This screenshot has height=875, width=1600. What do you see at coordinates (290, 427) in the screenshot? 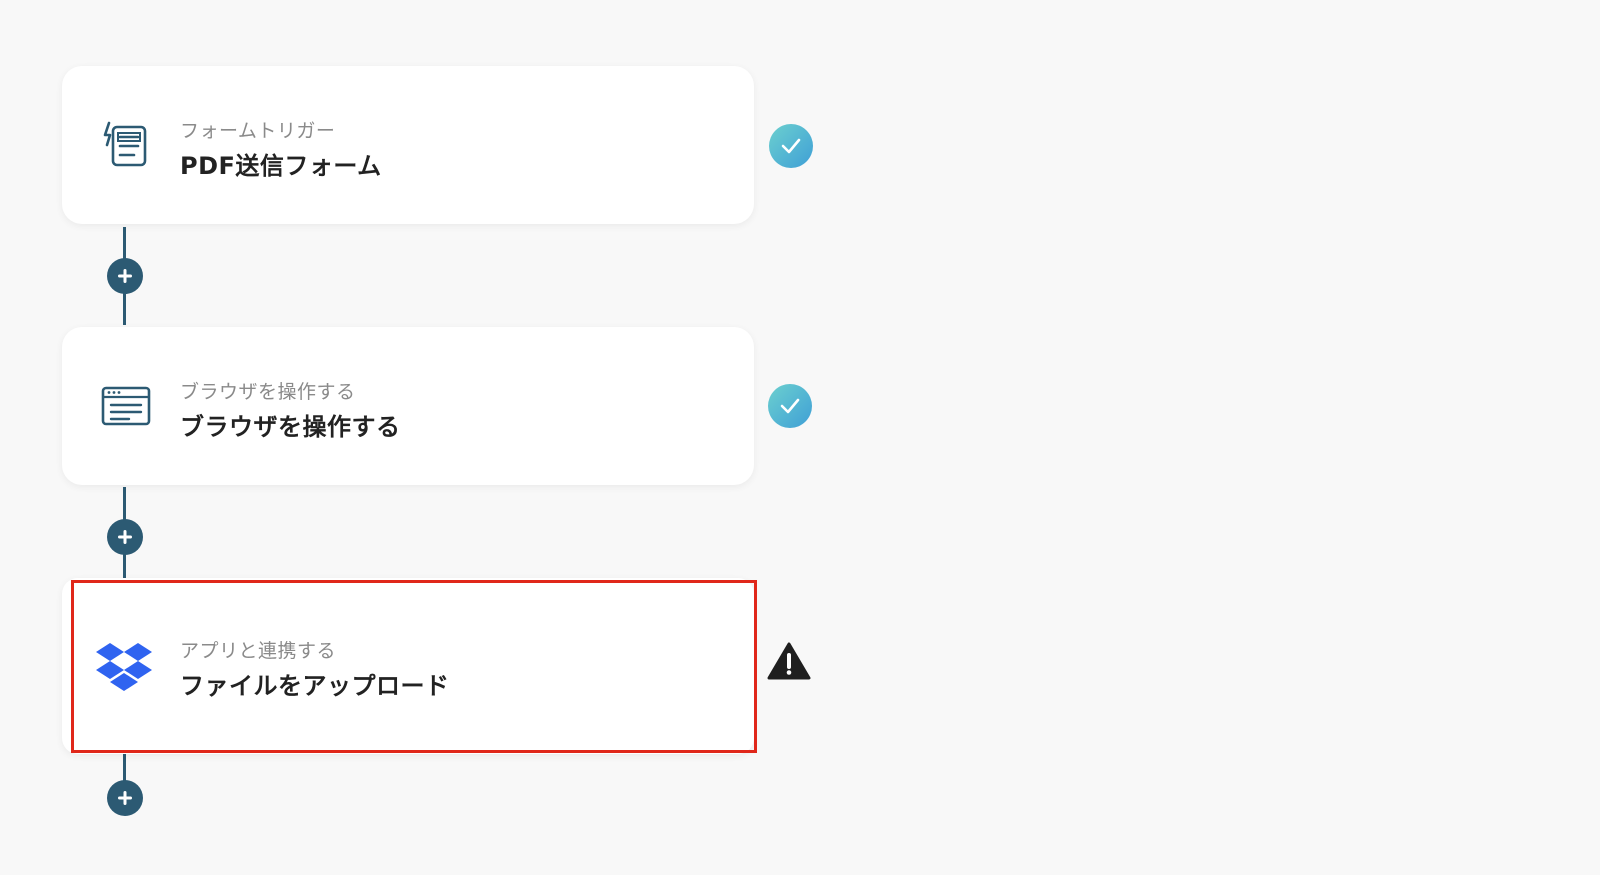
I see `step-title: ブラウザを操作する` at bounding box center [290, 427].